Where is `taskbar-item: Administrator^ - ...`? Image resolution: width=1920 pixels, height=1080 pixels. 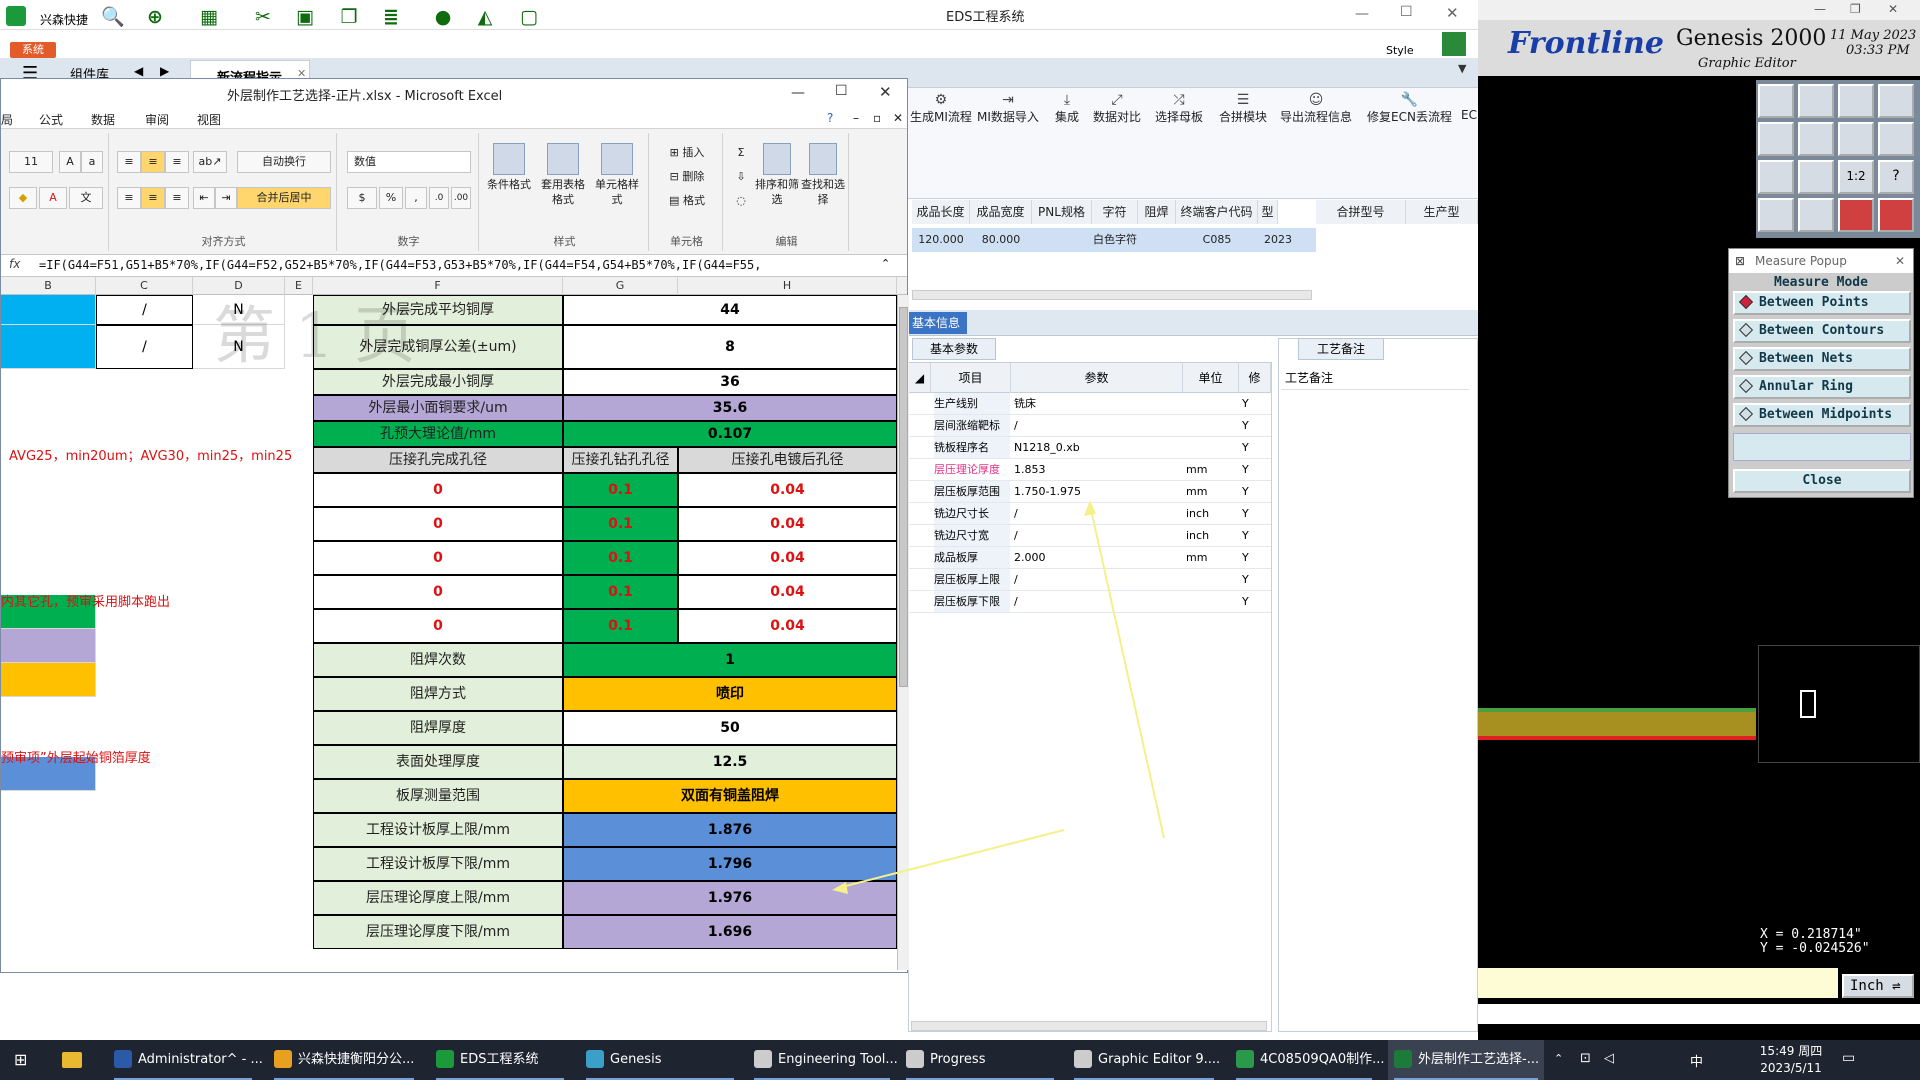
taskbar-item: Administrator^ - ... is located at coordinates (185, 1060).